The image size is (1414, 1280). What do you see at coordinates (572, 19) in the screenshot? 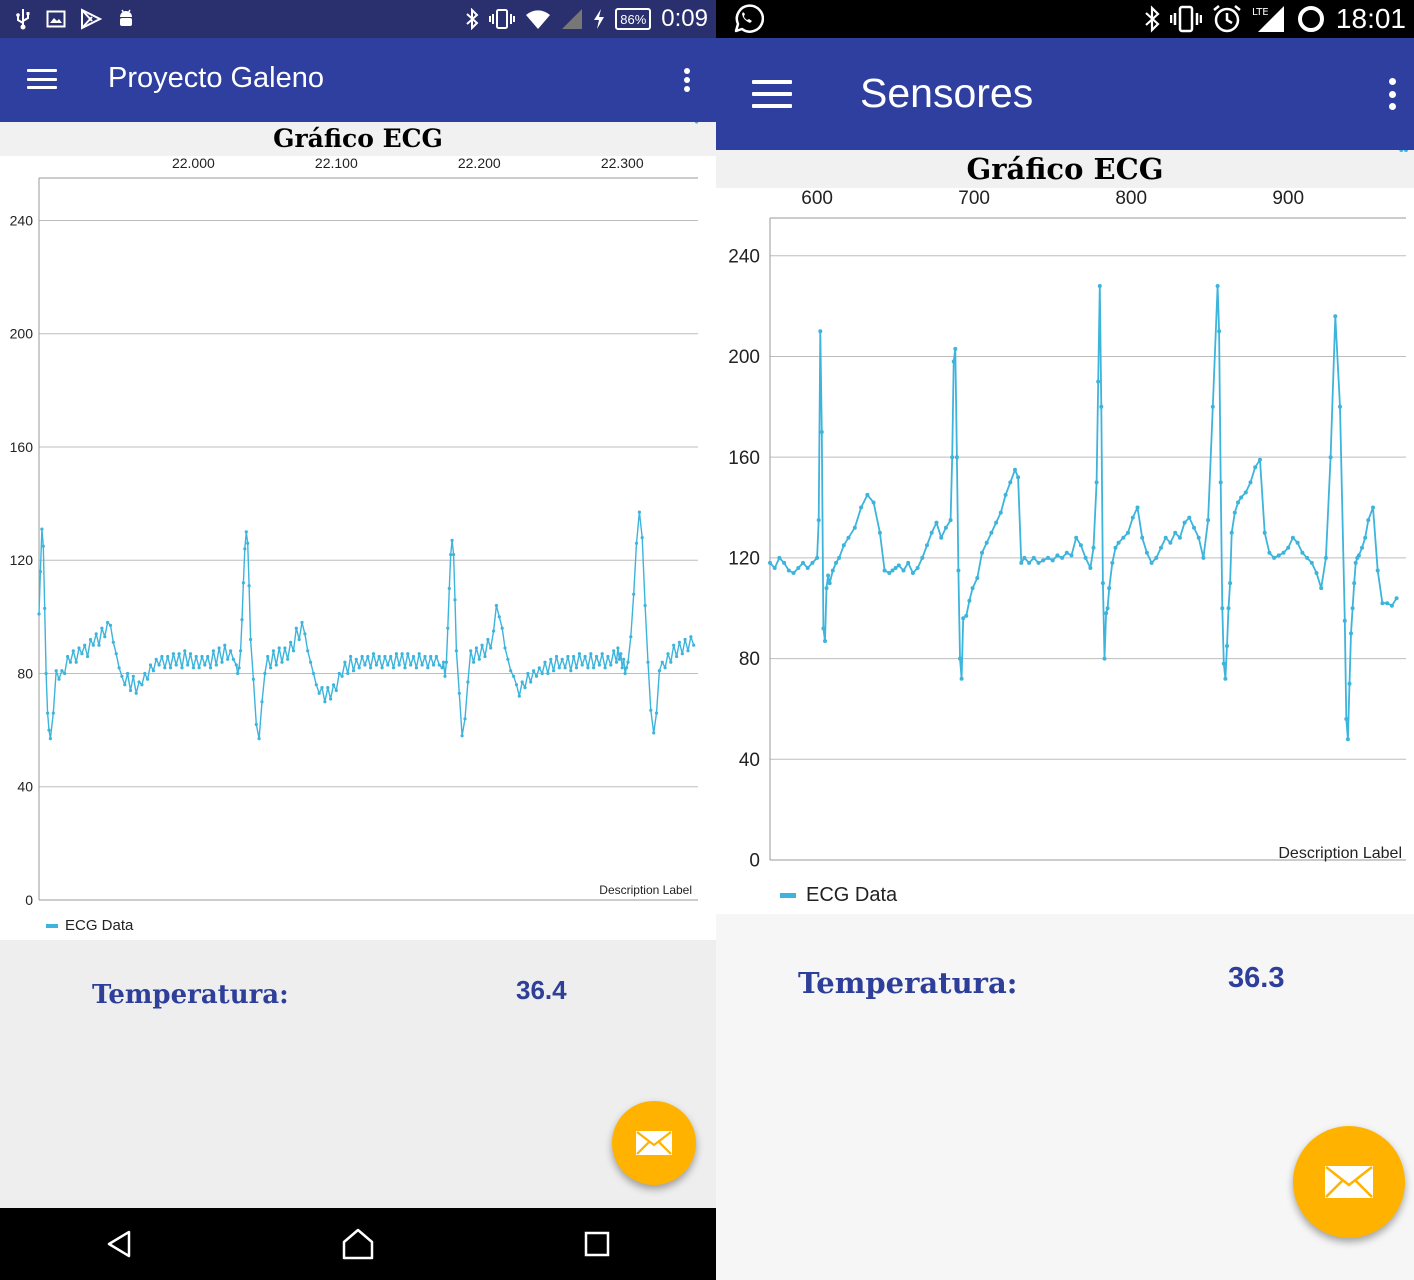
I see `signal-icon` at bounding box center [572, 19].